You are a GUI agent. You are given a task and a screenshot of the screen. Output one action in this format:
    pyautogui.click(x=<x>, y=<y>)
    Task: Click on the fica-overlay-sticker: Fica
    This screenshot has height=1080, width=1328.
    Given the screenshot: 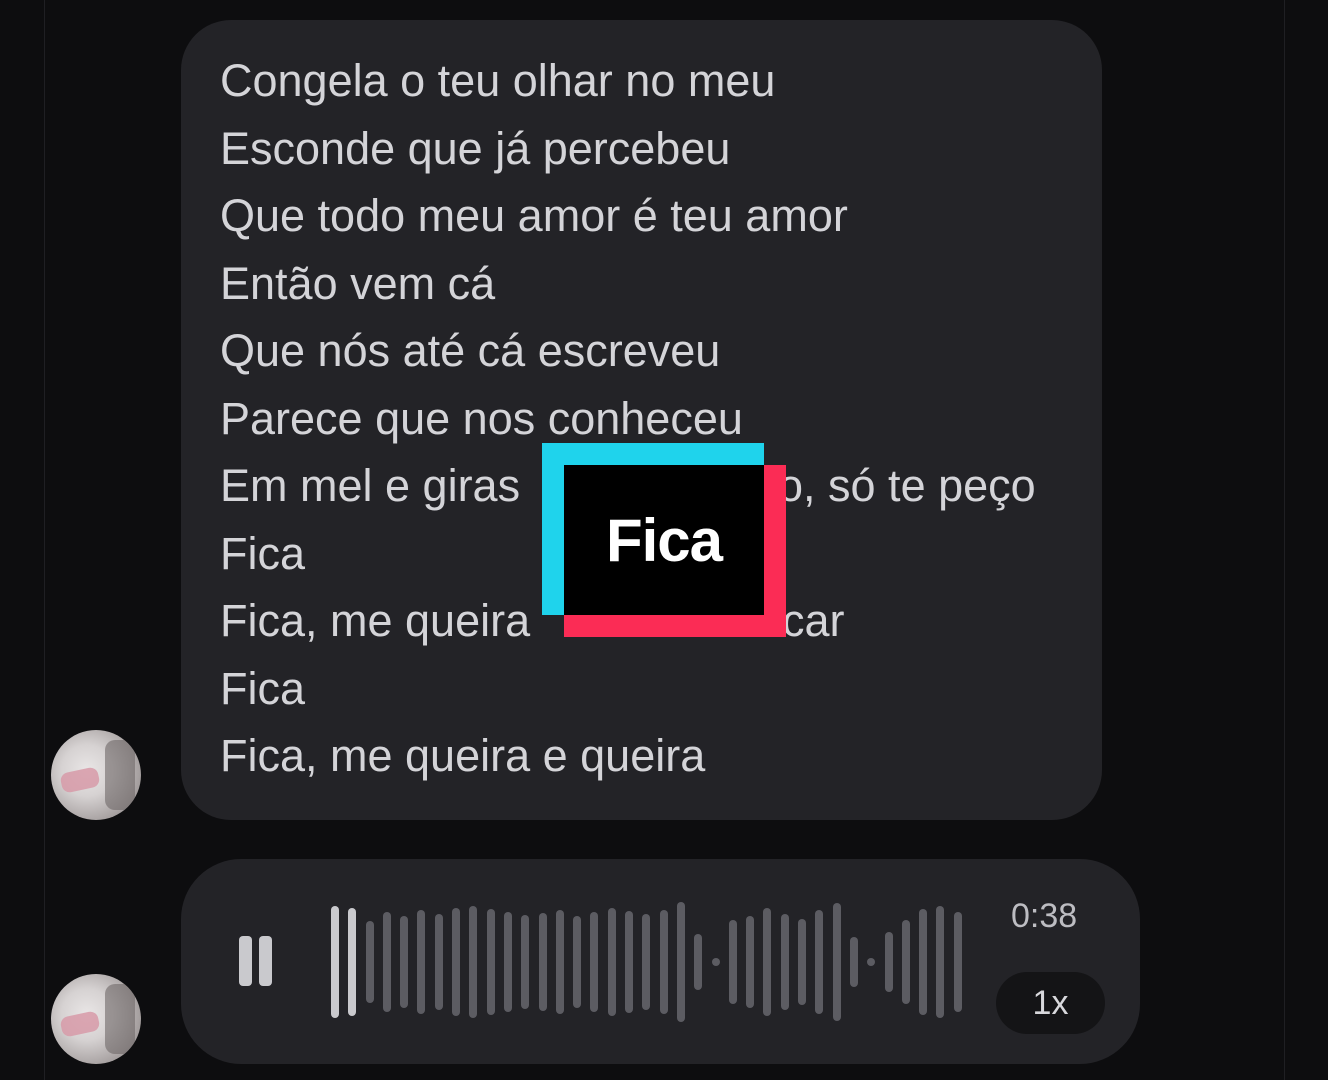 What is the action you would take?
    pyautogui.click(x=664, y=540)
    